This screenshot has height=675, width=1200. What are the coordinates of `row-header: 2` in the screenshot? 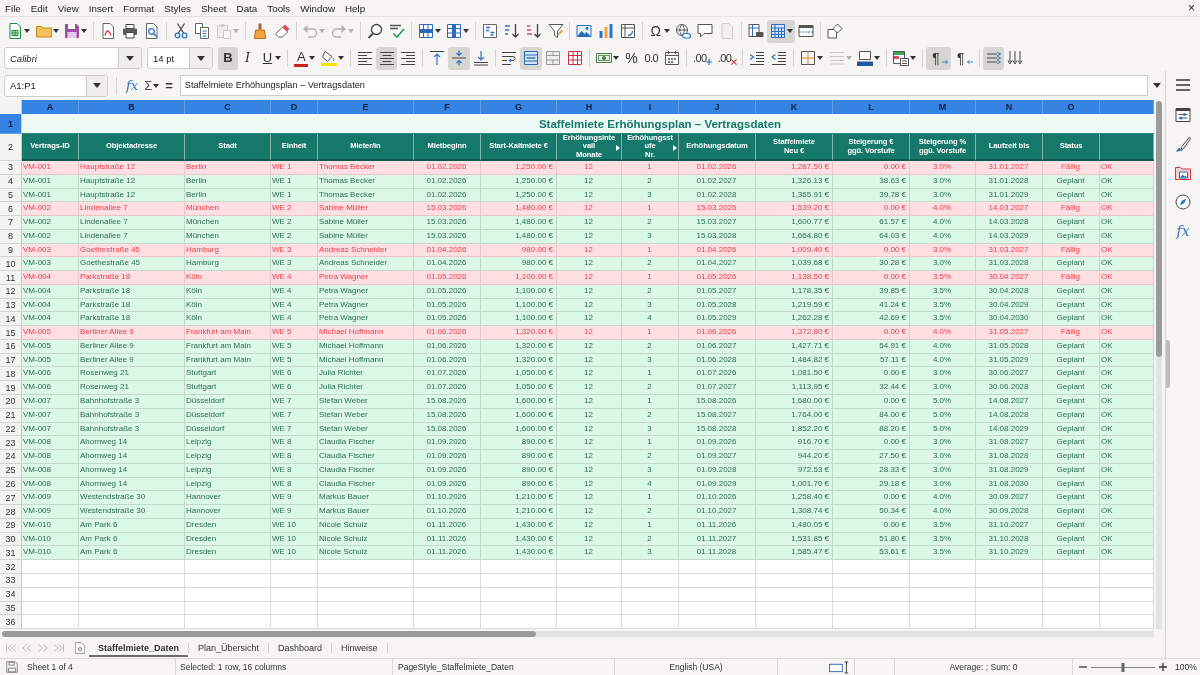 It's located at (11, 147).